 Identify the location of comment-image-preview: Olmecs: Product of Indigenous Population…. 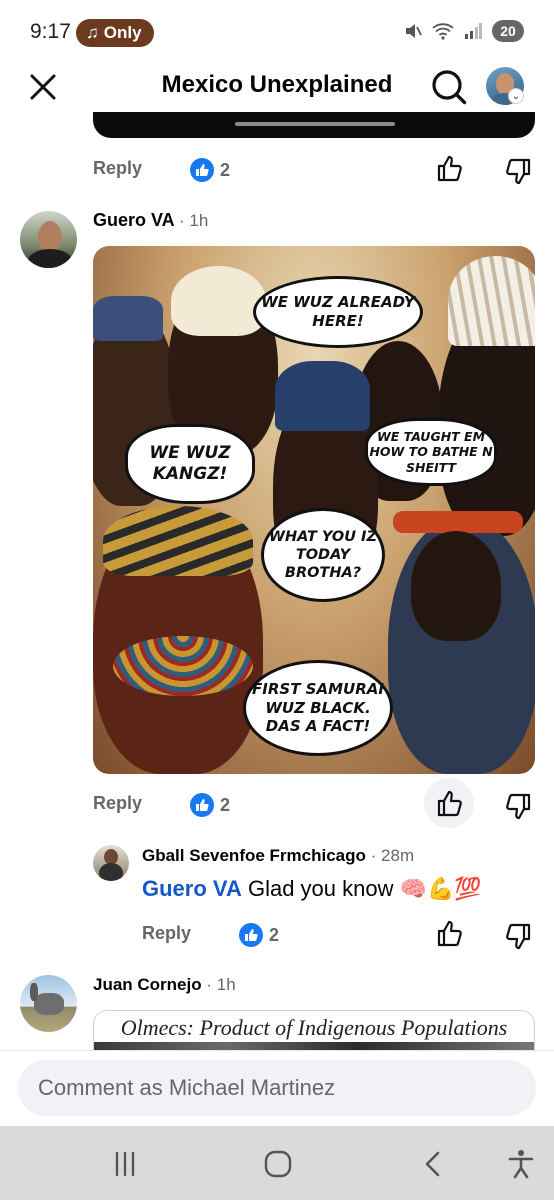
(314, 1030).